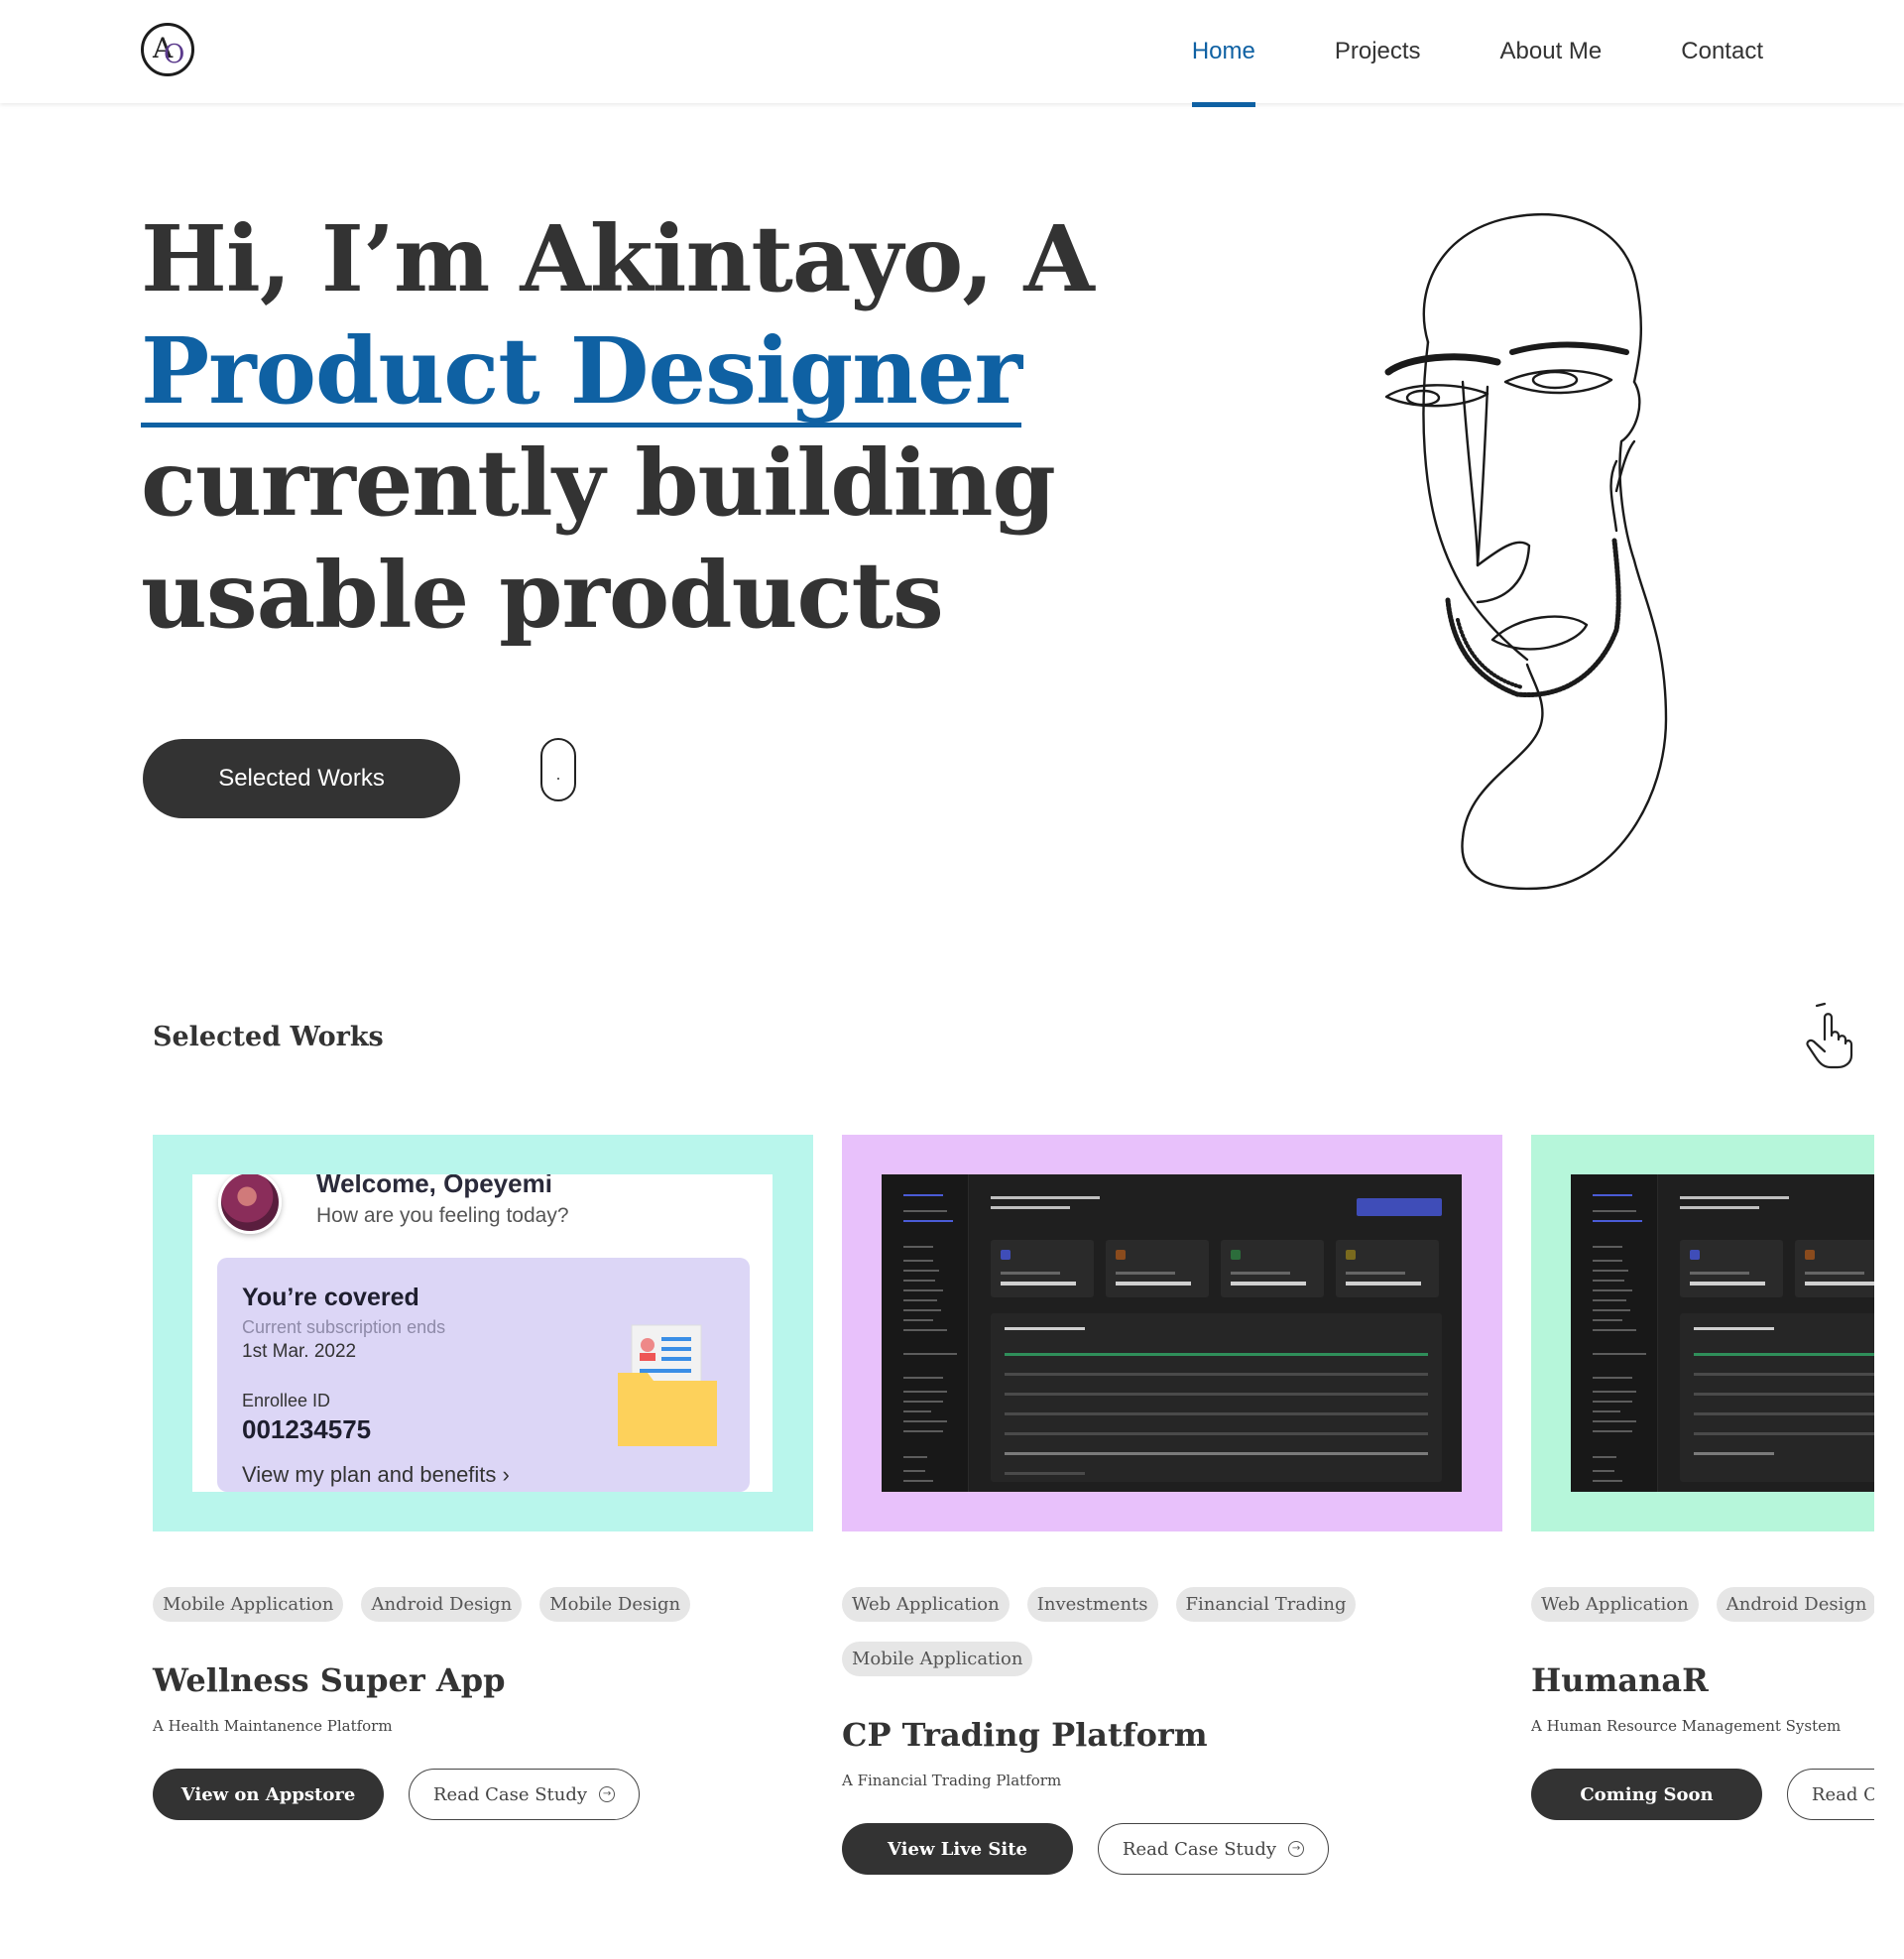 This screenshot has width=1904, height=1959. I want to click on plan-link-label: View my plan and benefits, so click(369, 1474).